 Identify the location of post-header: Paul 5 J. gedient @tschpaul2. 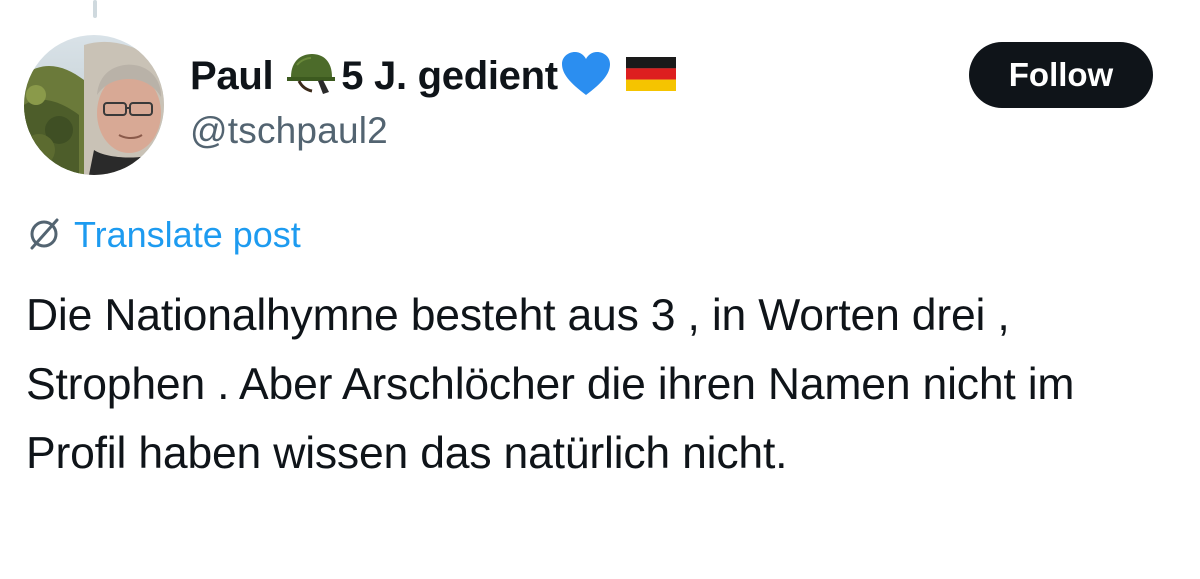
(570, 100).